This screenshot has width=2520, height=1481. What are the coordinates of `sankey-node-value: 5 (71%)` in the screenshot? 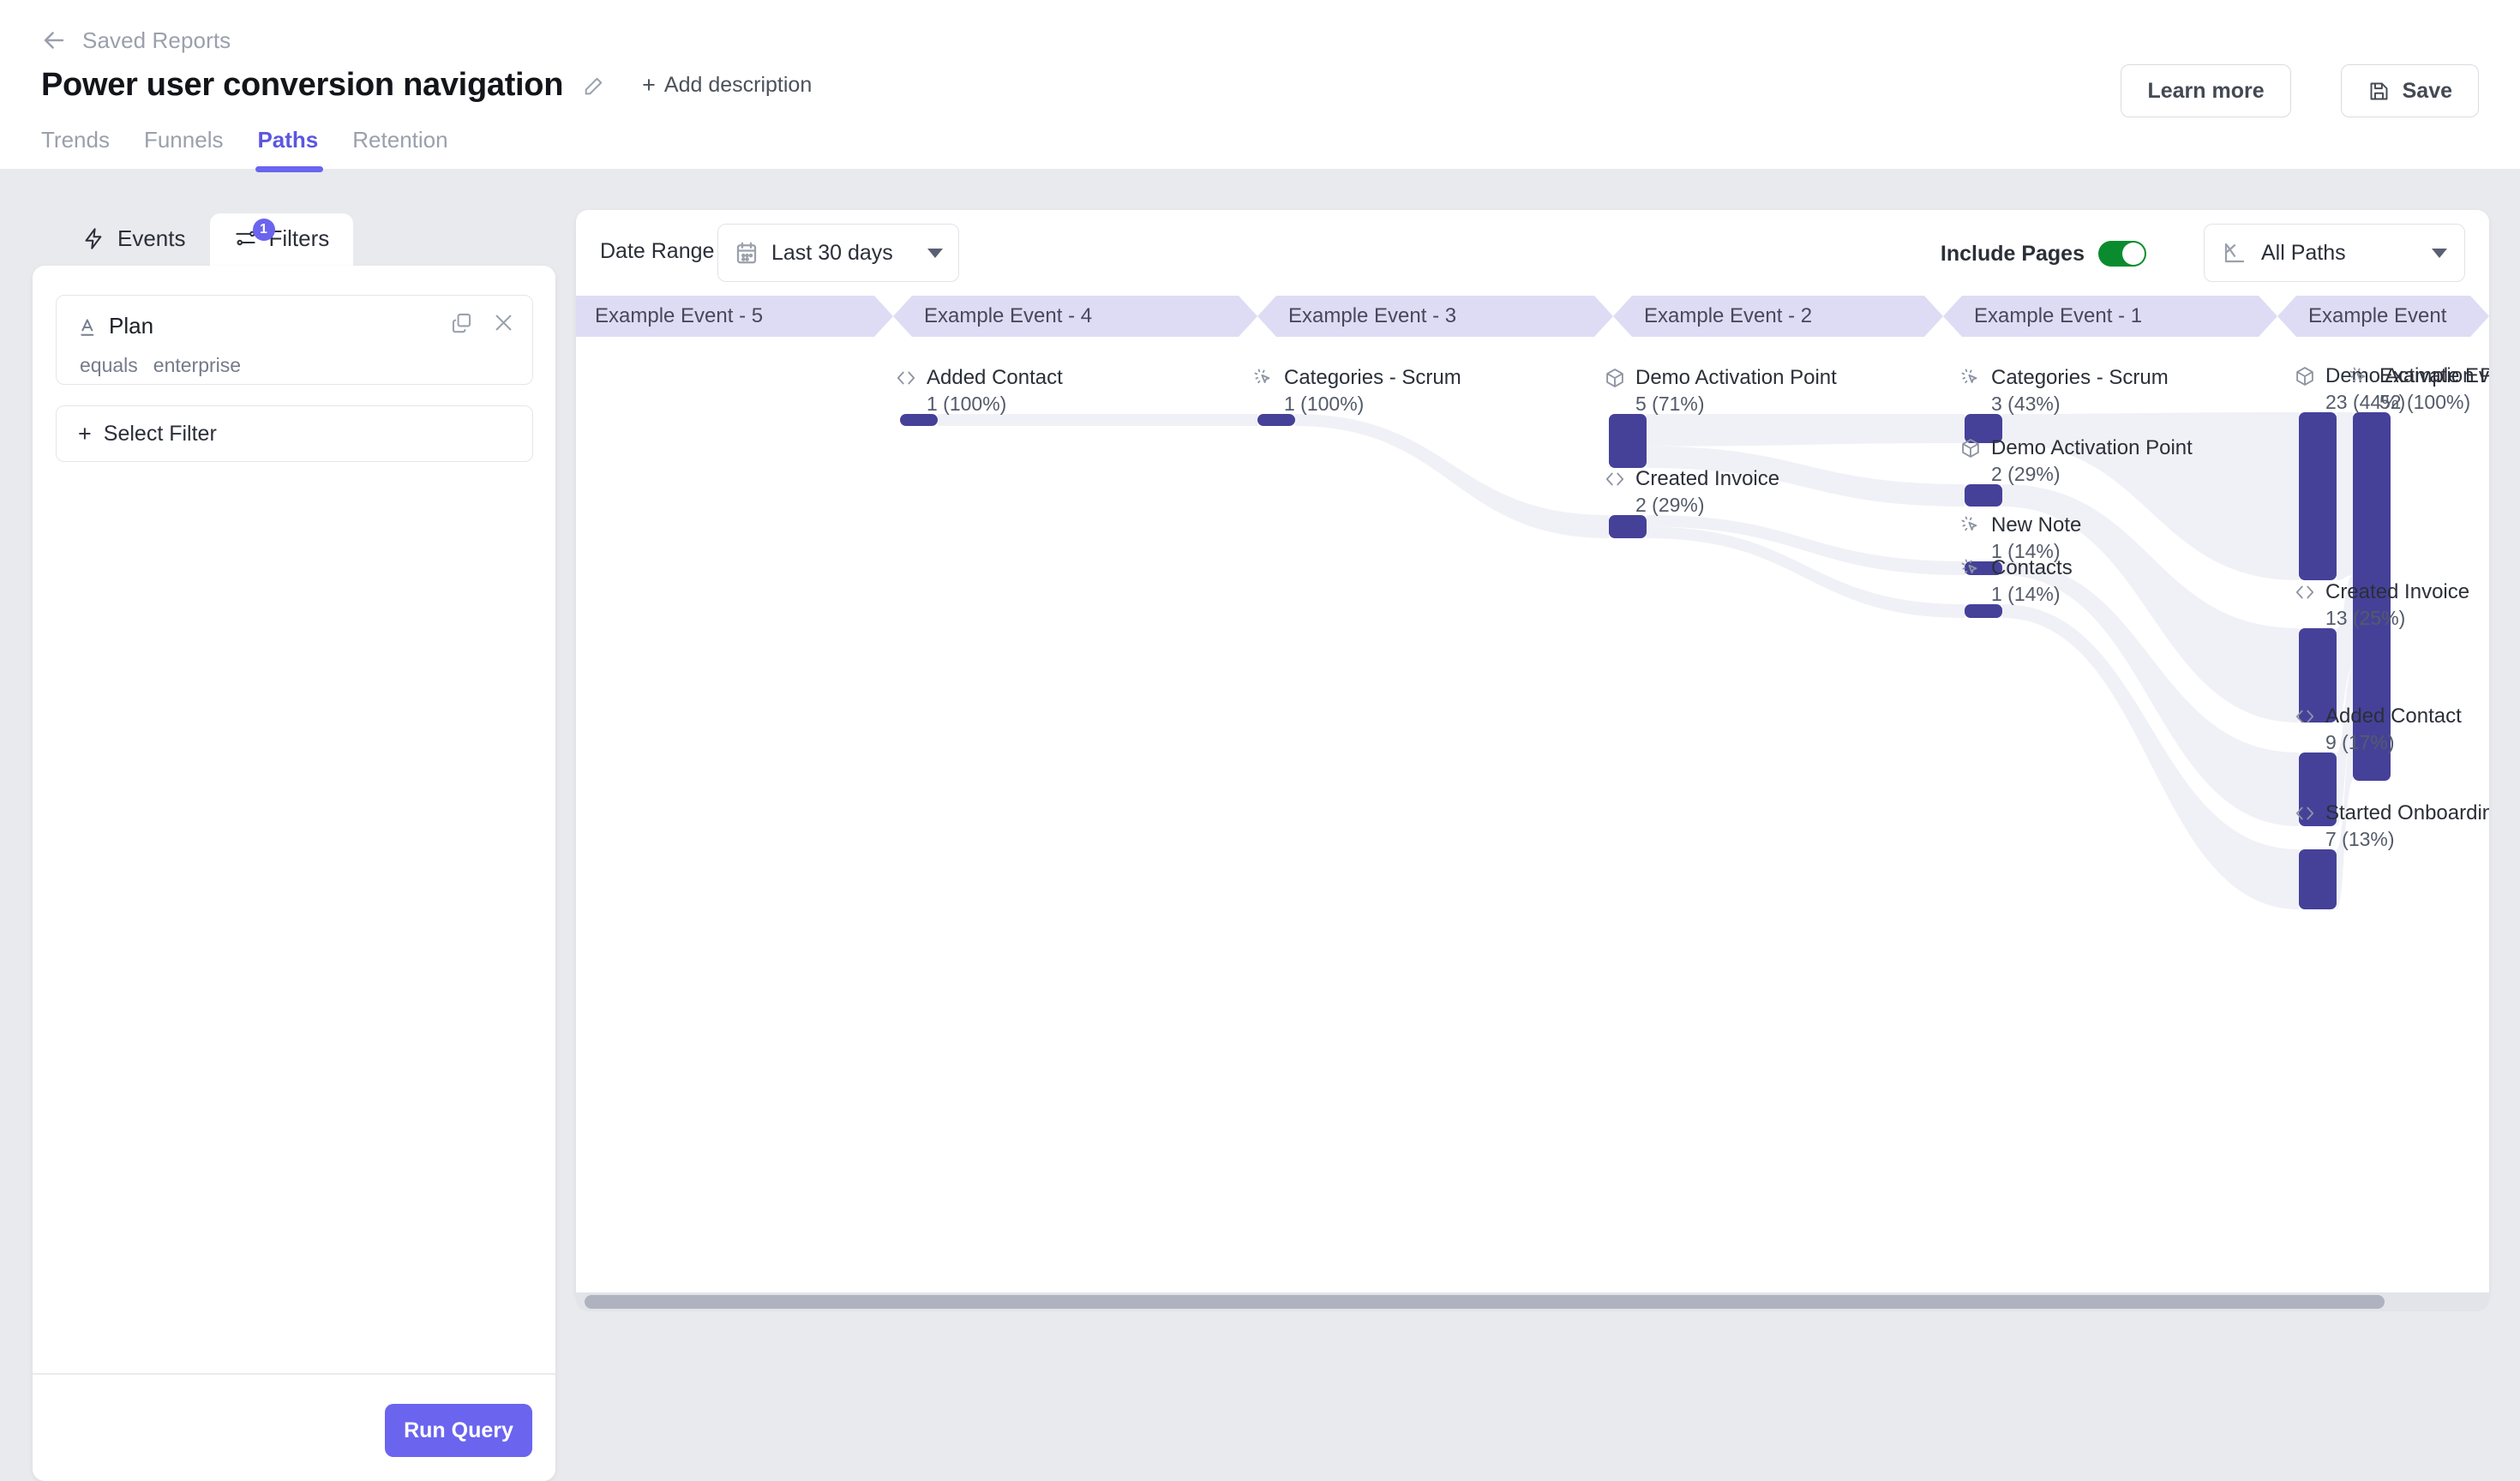 It's located at (1670, 404).